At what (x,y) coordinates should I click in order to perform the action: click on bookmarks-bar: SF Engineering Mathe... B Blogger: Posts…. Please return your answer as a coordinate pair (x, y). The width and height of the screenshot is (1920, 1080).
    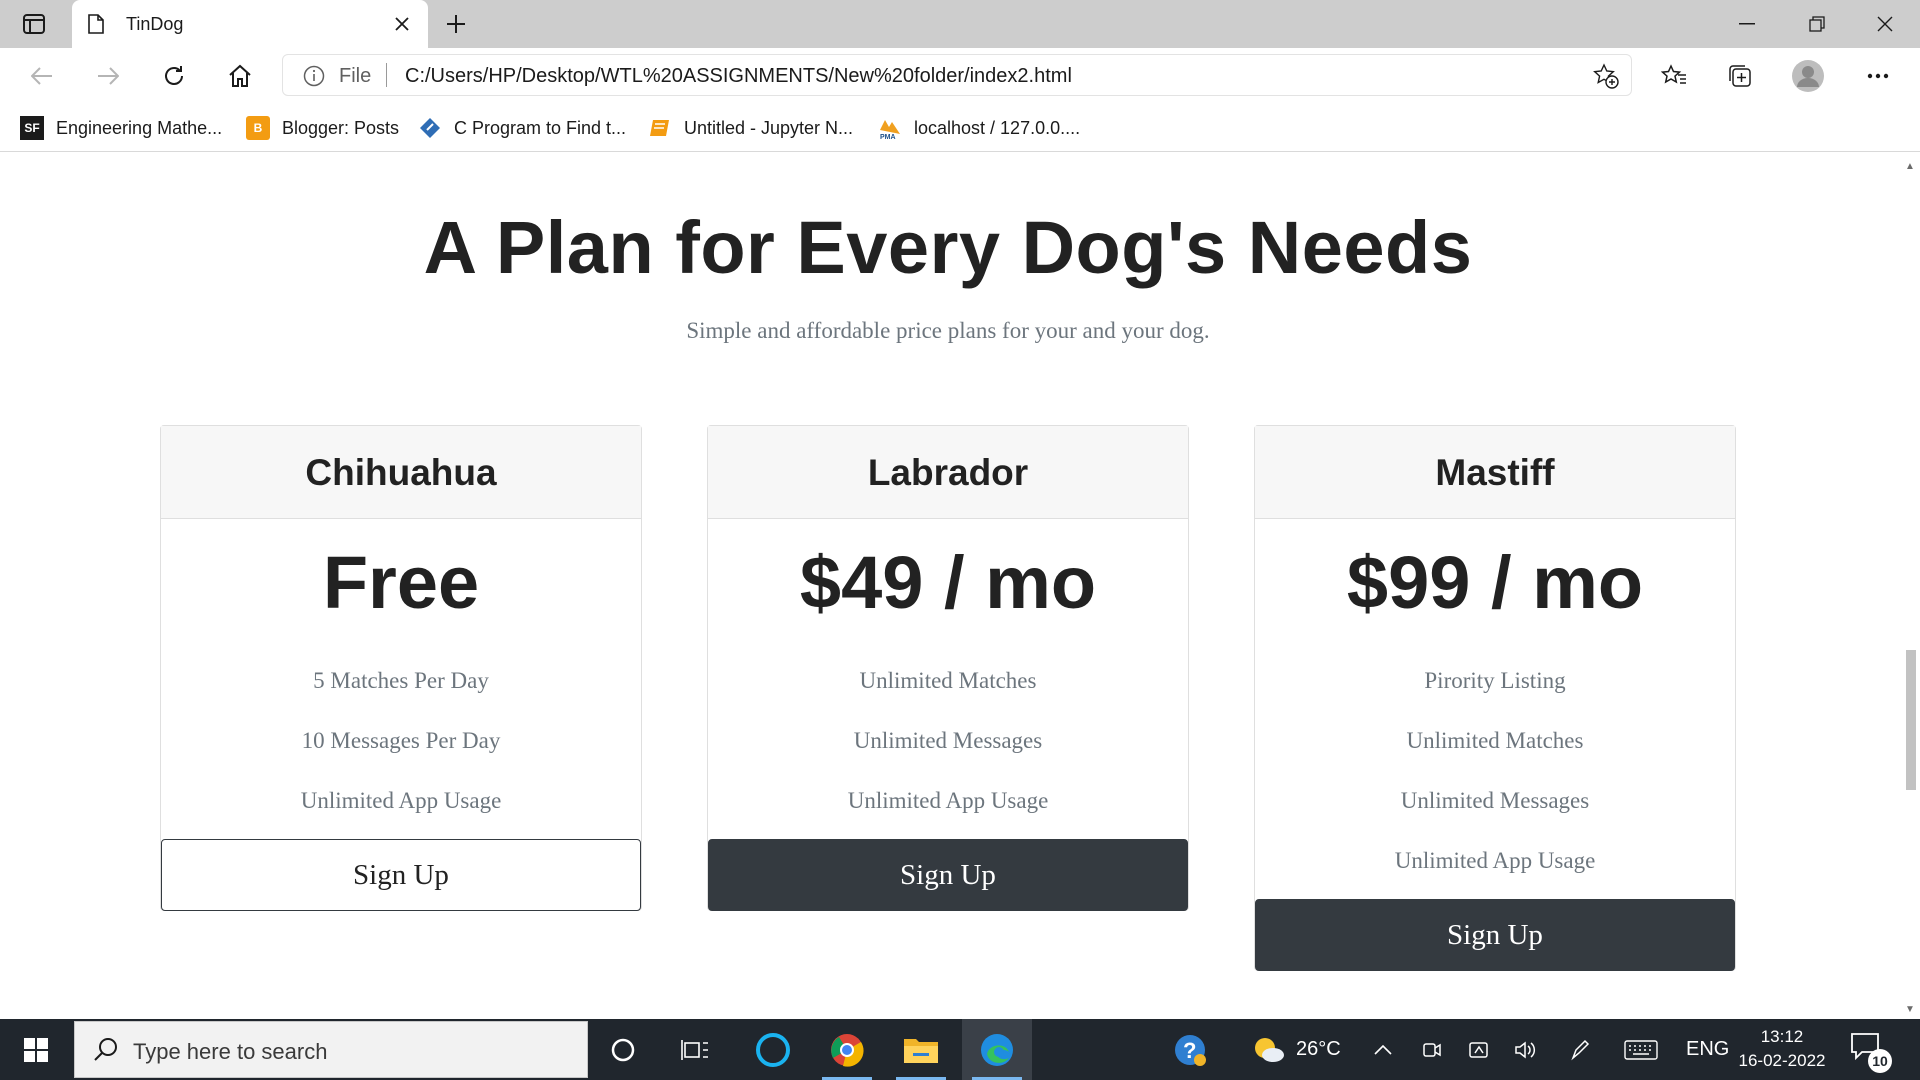
    Looking at the image, I should click on (960, 128).